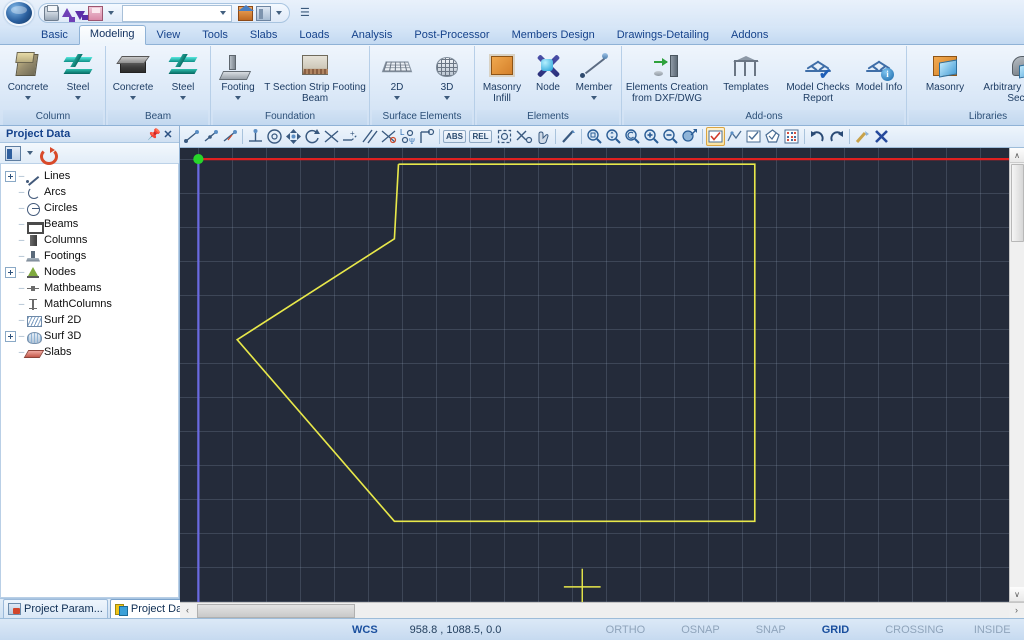  Describe the element at coordinates (89, 272) in the screenshot. I see `tree-item-nodes: – Nodes` at that location.